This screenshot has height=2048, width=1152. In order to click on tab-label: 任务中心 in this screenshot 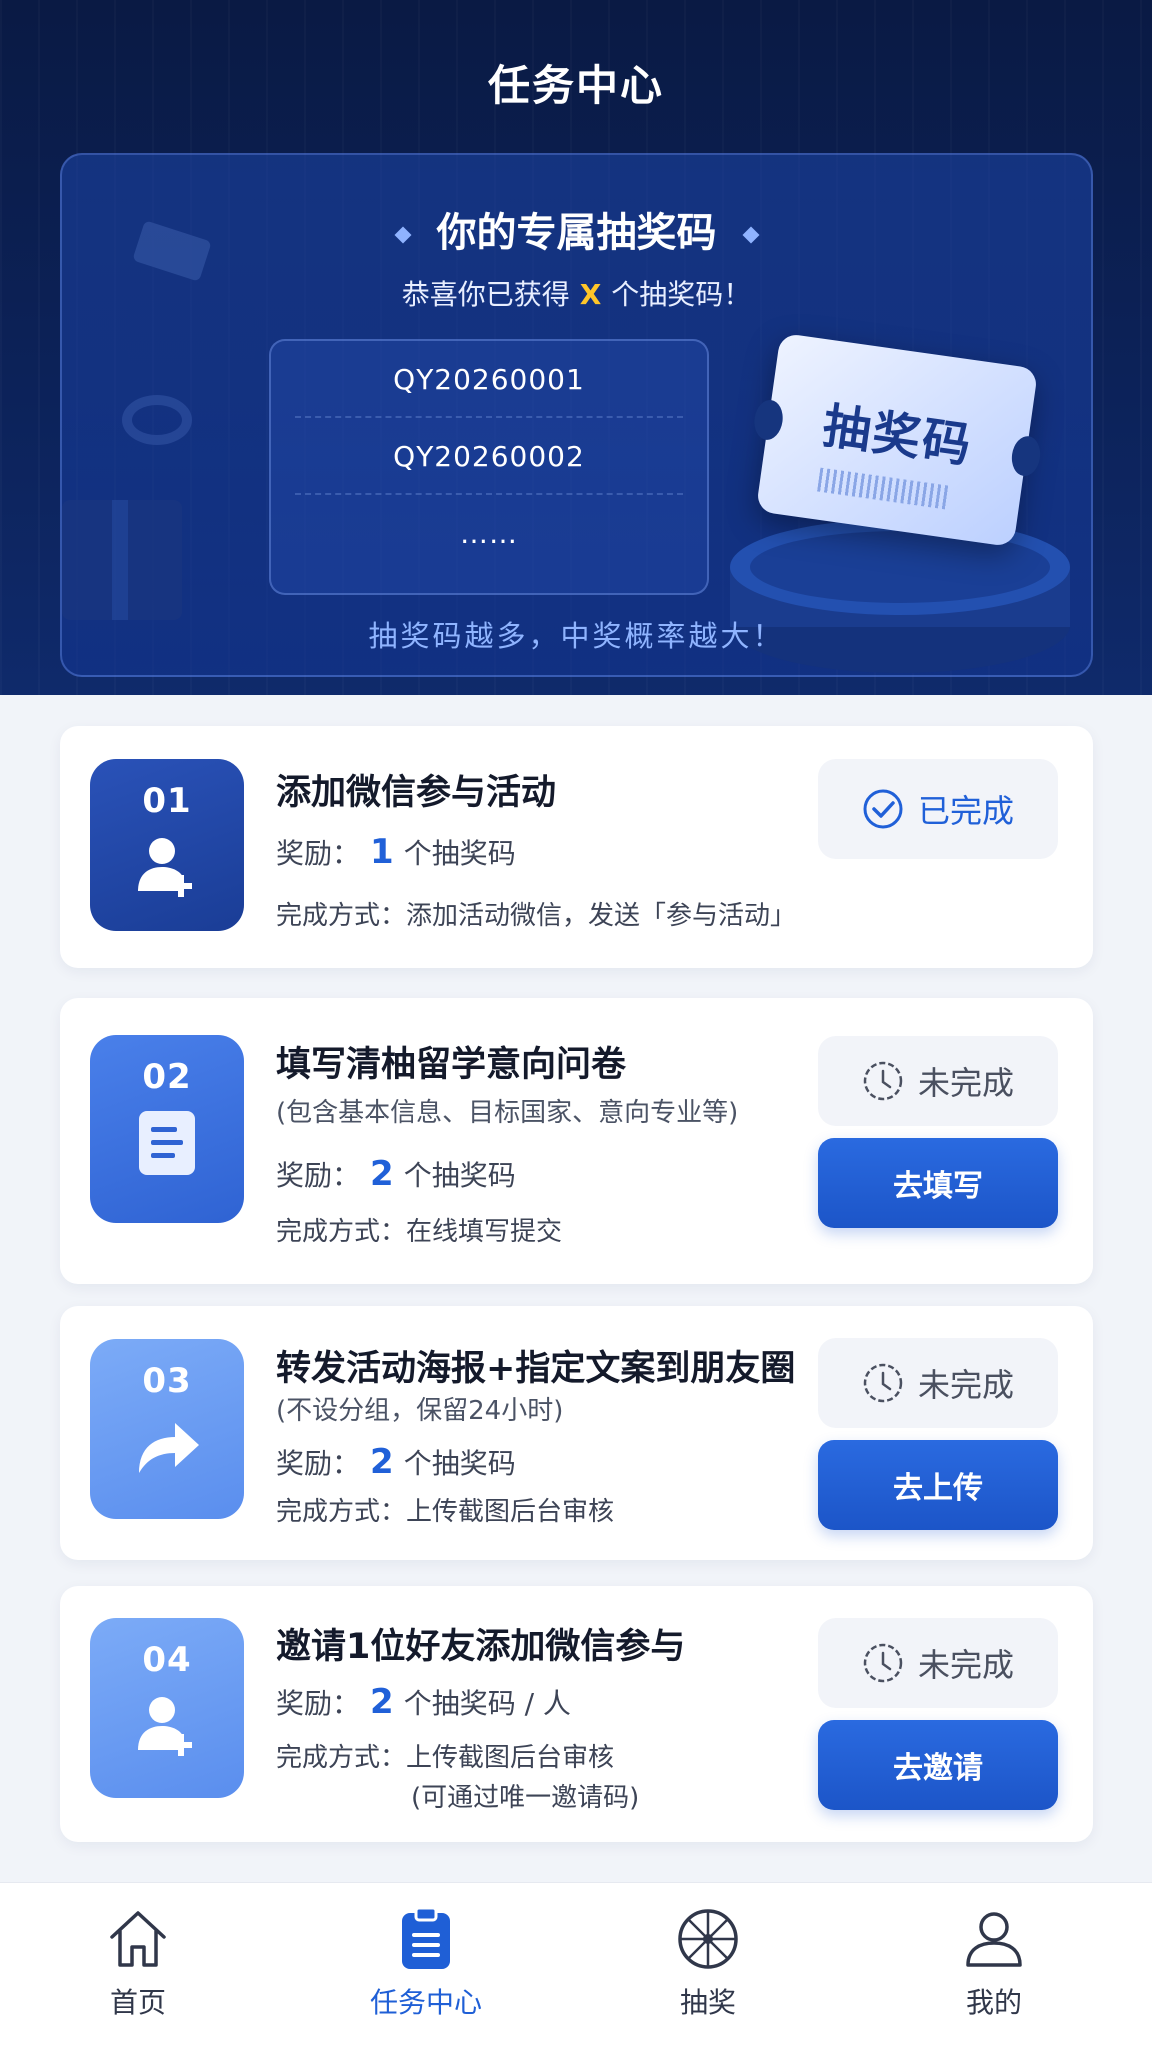, I will do `click(425, 2002)`.